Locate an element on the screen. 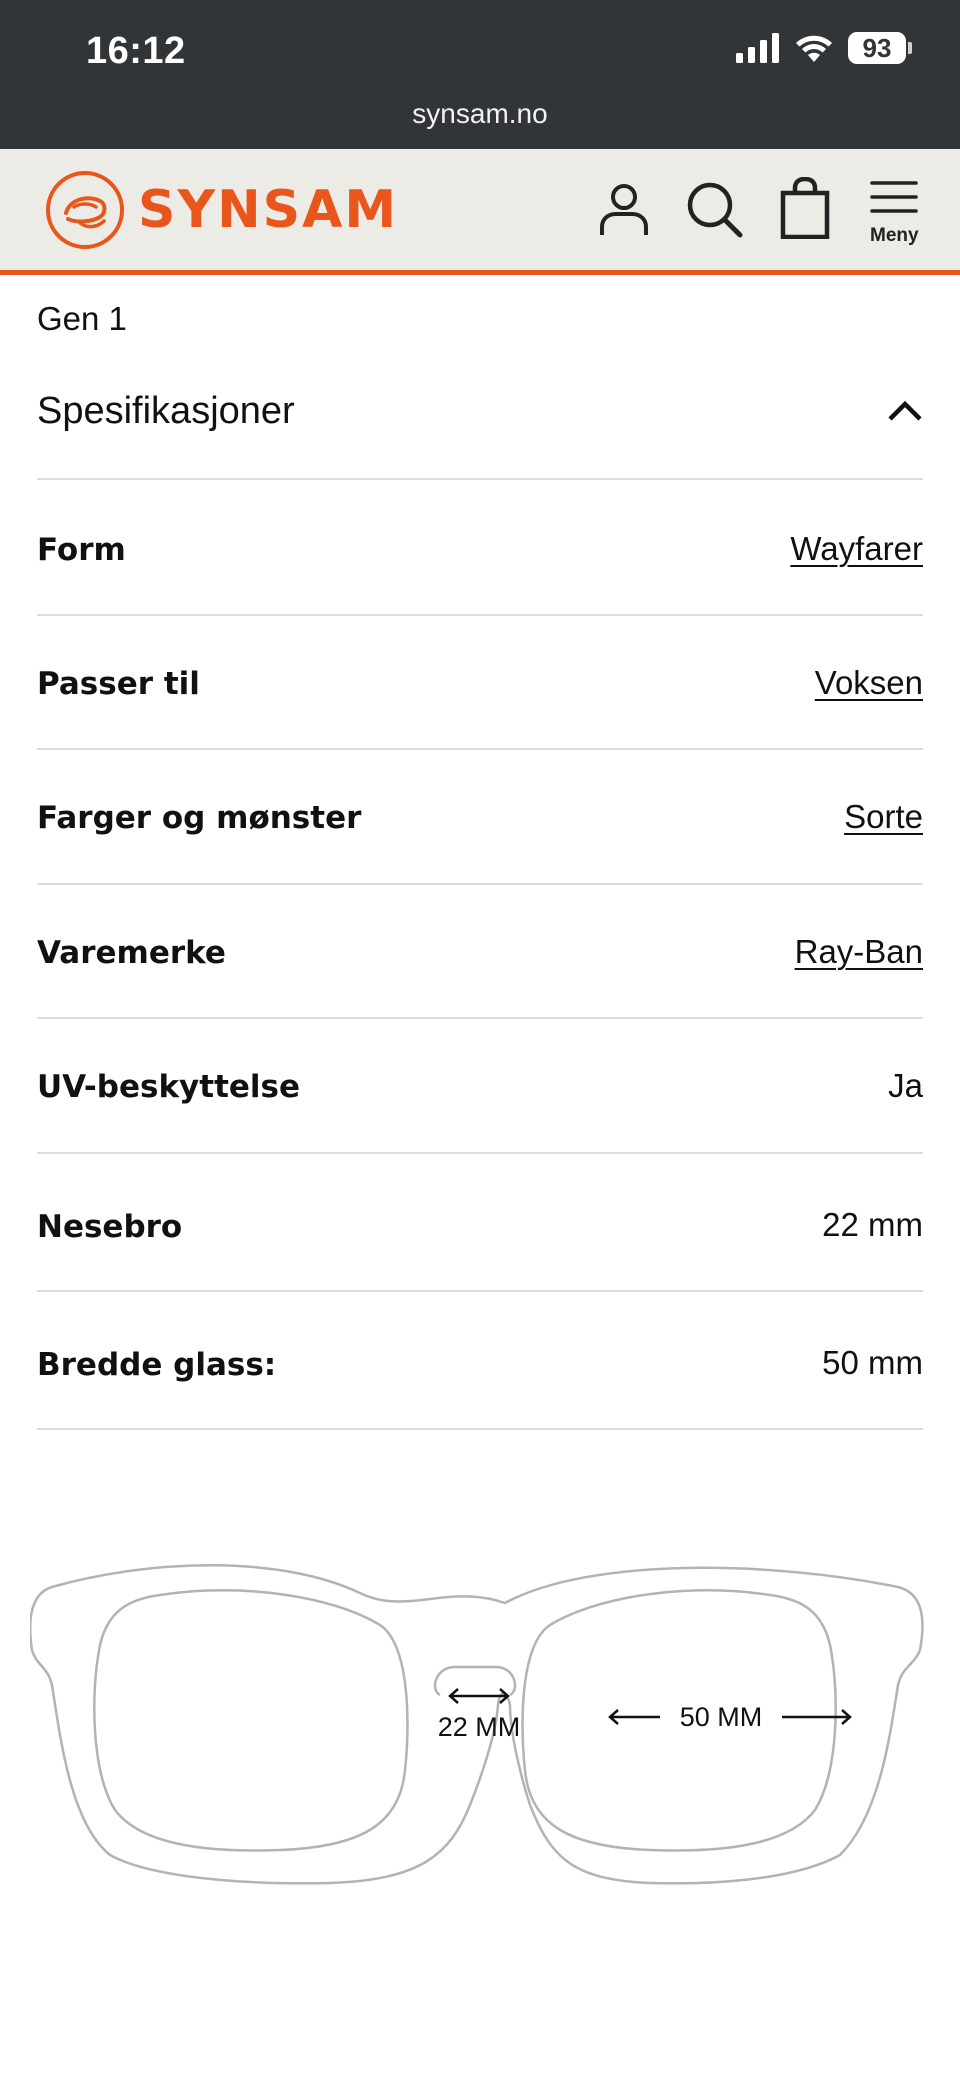  spec-label: UV-beskyttelse is located at coordinates (169, 1087).